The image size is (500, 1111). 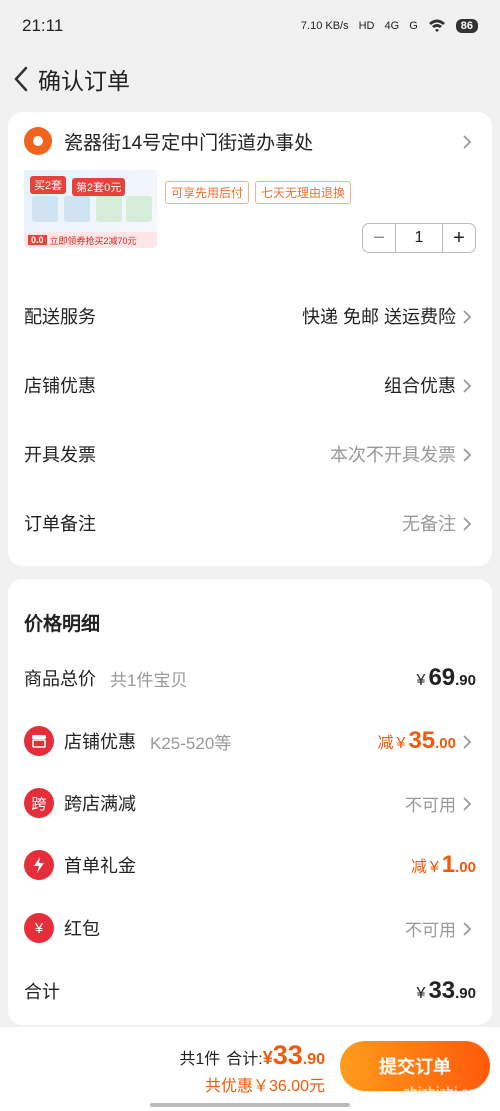 I want to click on row-invoice: 开具发票 本次不开具发票, so click(x=250, y=454).